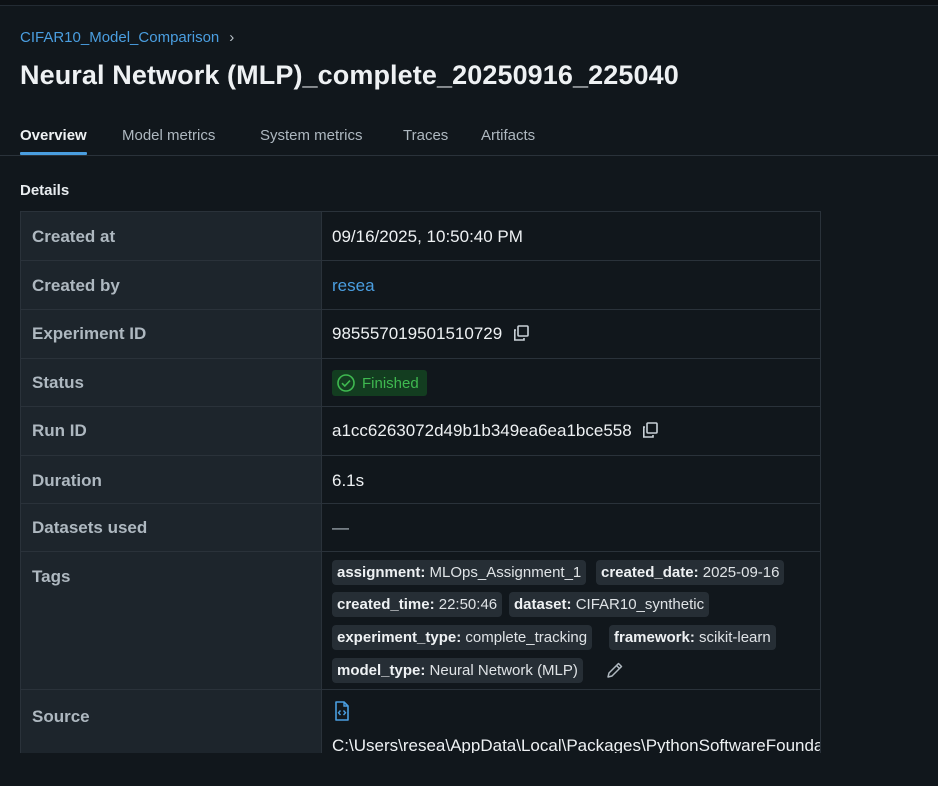 The image size is (938, 786). I want to click on tag-value: Neural Network (MLP), so click(503, 670).